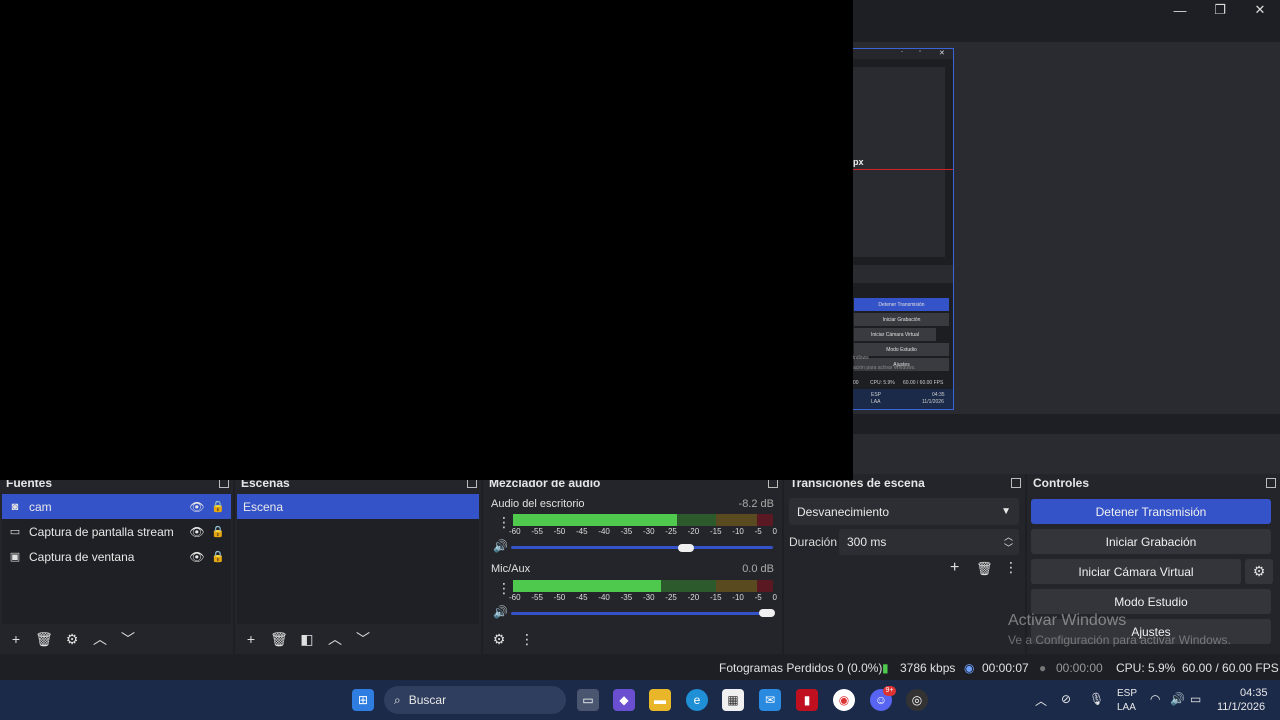 This screenshot has height=720, width=1280. Describe the element at coordinates (904, 511) in the screenshot. I see `transition-select: Desvanecimiento ▼` at that location.